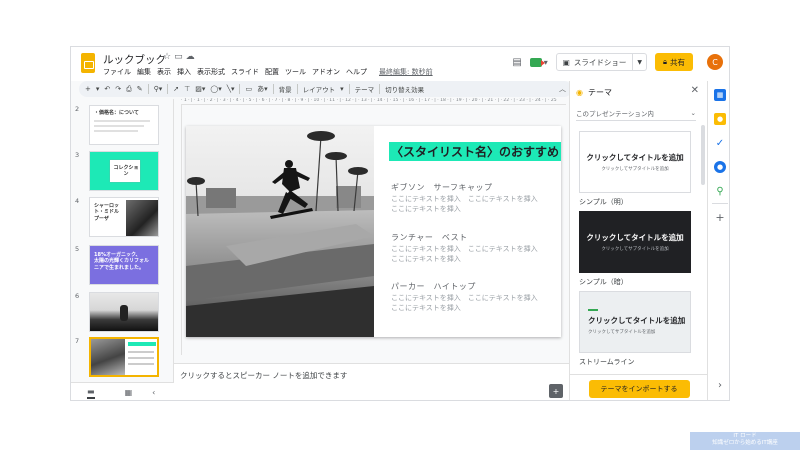  Describe the element at coordinates (562, 89) in the screenshot. I see `collapse-toolbar-icon: ︿` at that location.